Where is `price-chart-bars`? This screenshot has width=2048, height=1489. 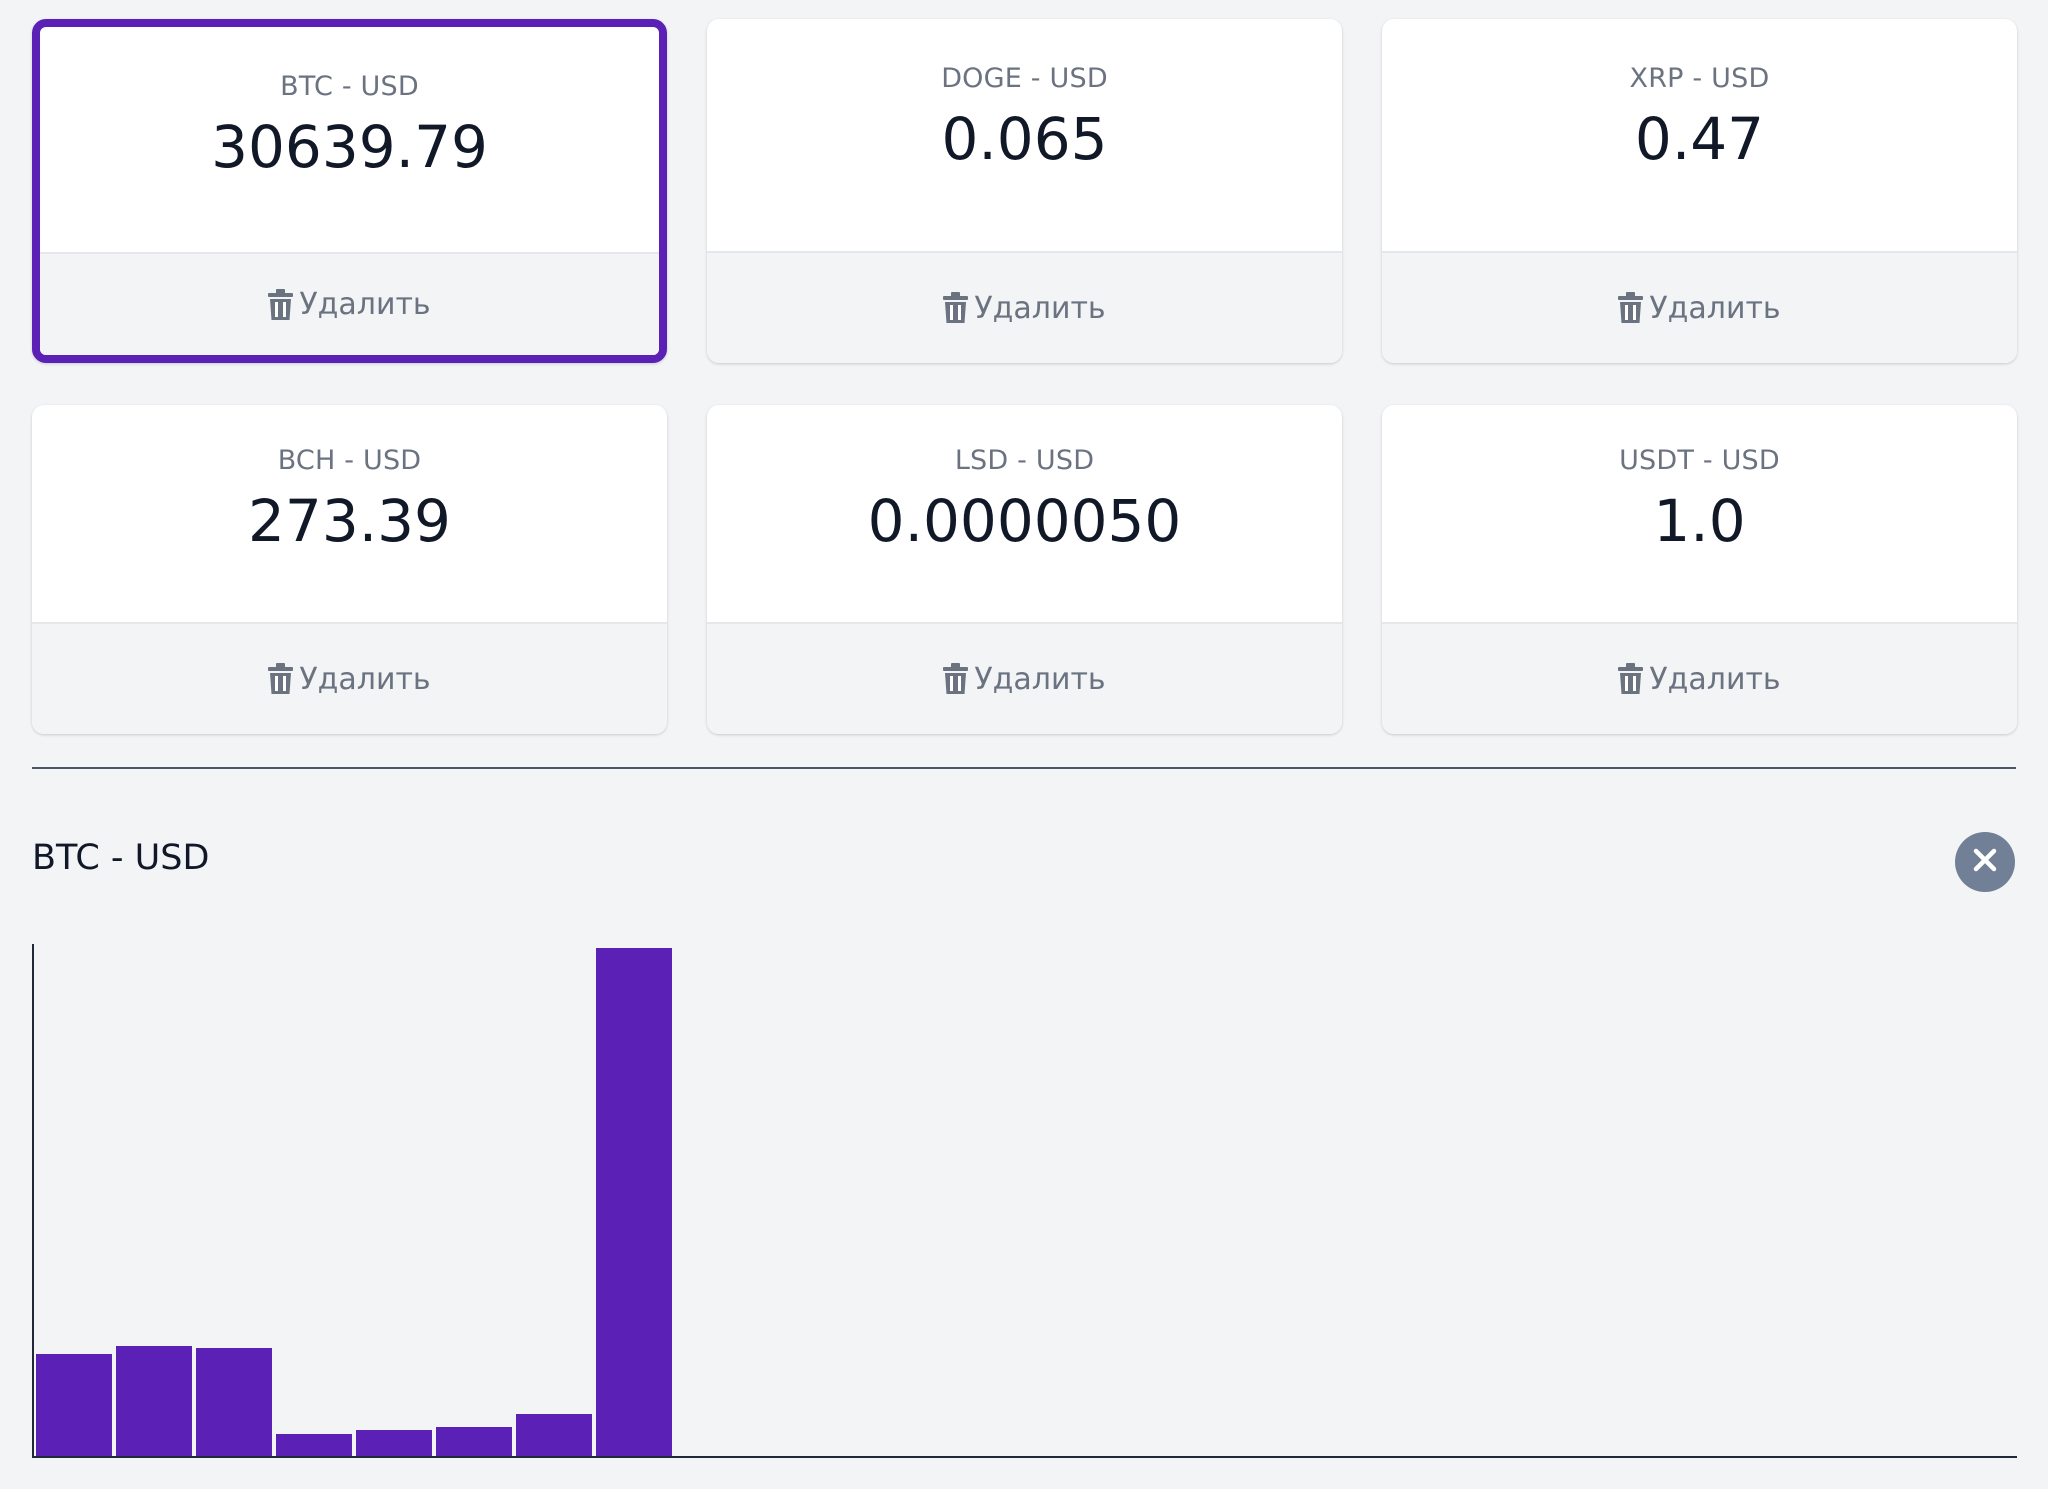
price-chart-bars is located at coordinates (354, 1202).